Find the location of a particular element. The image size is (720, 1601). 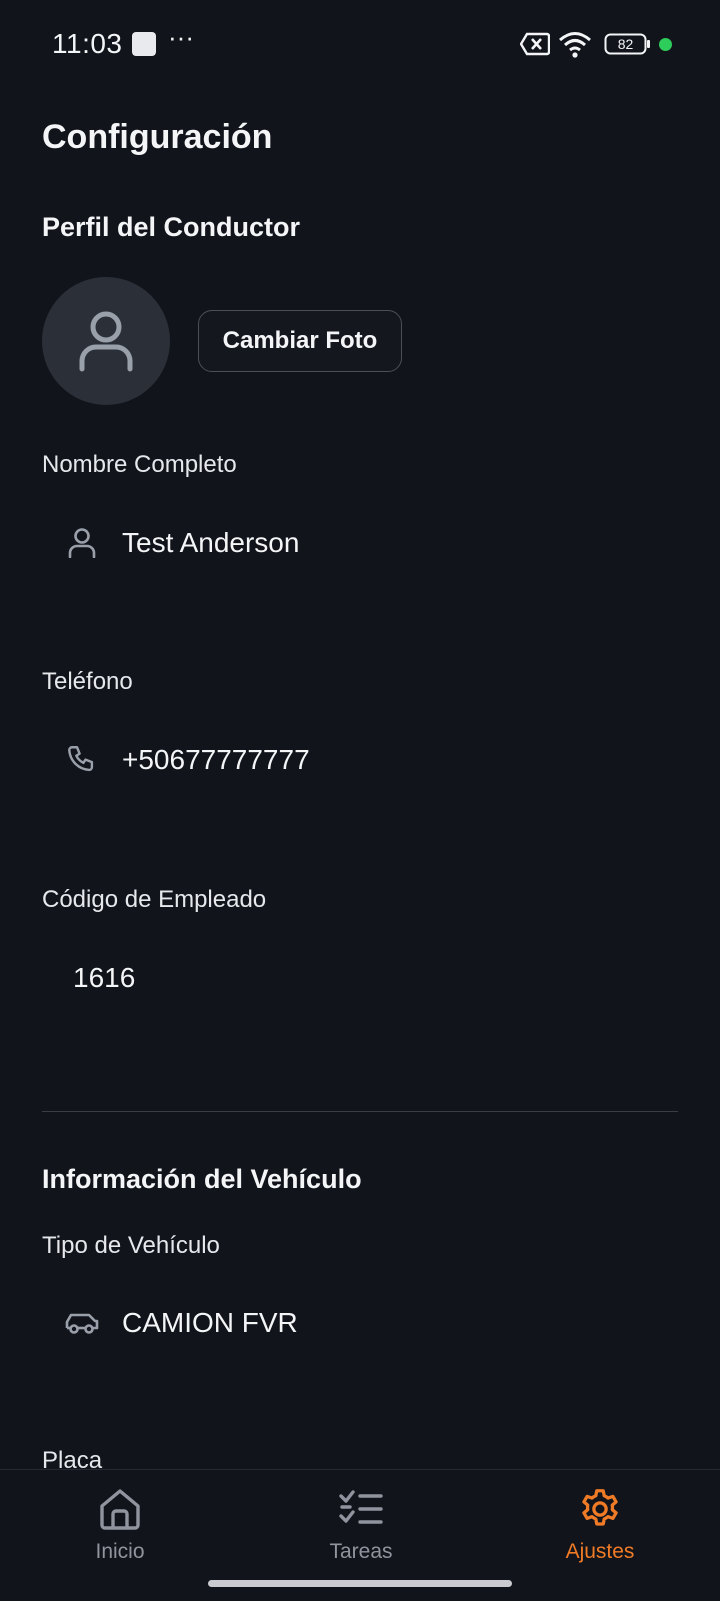

avatar is located at coordinates (106, 341).